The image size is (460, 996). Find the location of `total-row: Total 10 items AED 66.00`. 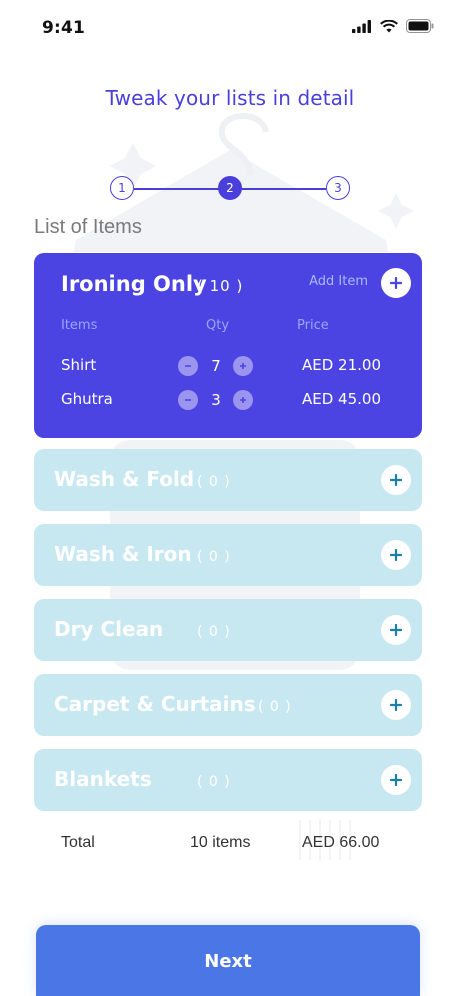

total-row: Total 10 items AED 66.00 is located at coordinates (230, 845).